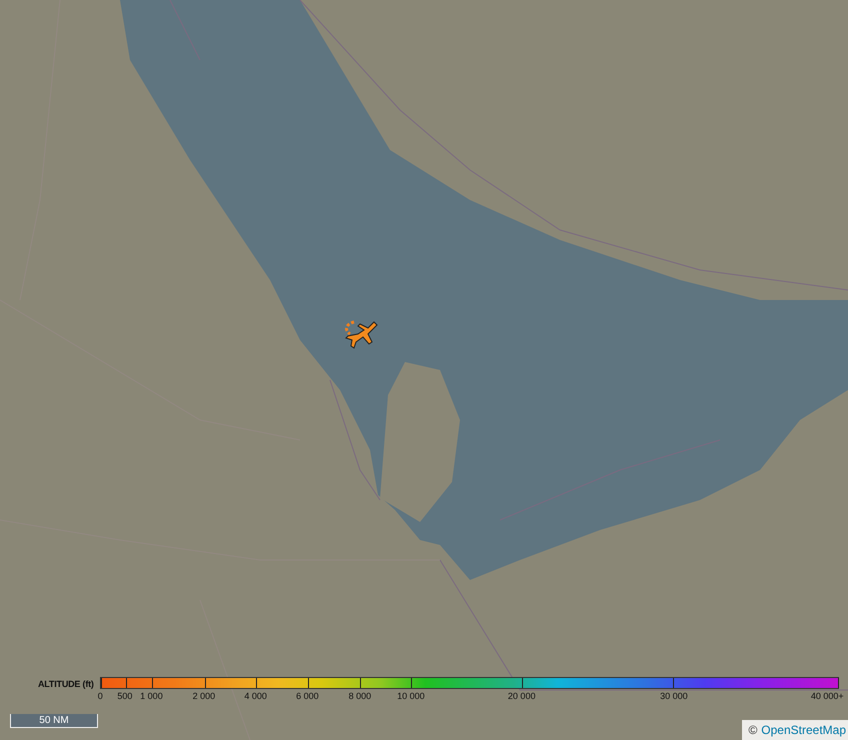 Image resolution: width=848 pixels, height=740 pixels. I want to click on altitude-tick-label: 20 000, so click(522, 696).